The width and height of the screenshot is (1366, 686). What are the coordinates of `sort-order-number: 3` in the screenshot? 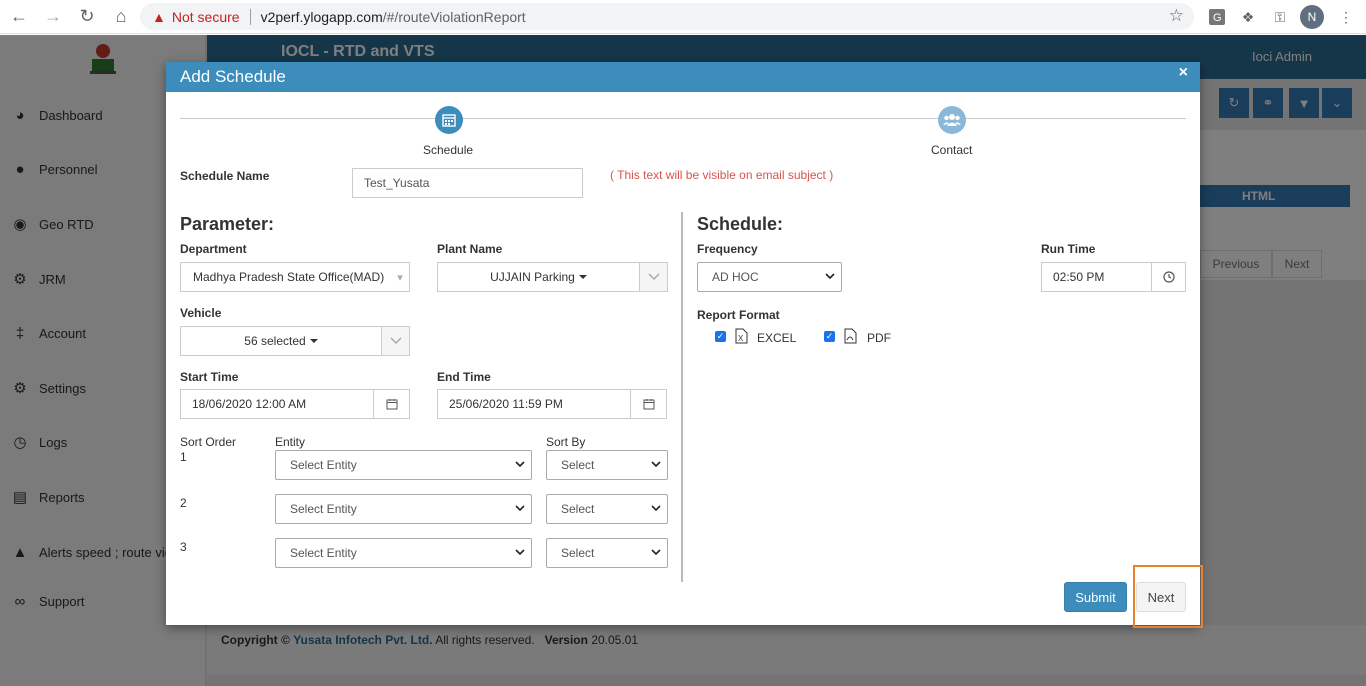 It's located at (183, 547).